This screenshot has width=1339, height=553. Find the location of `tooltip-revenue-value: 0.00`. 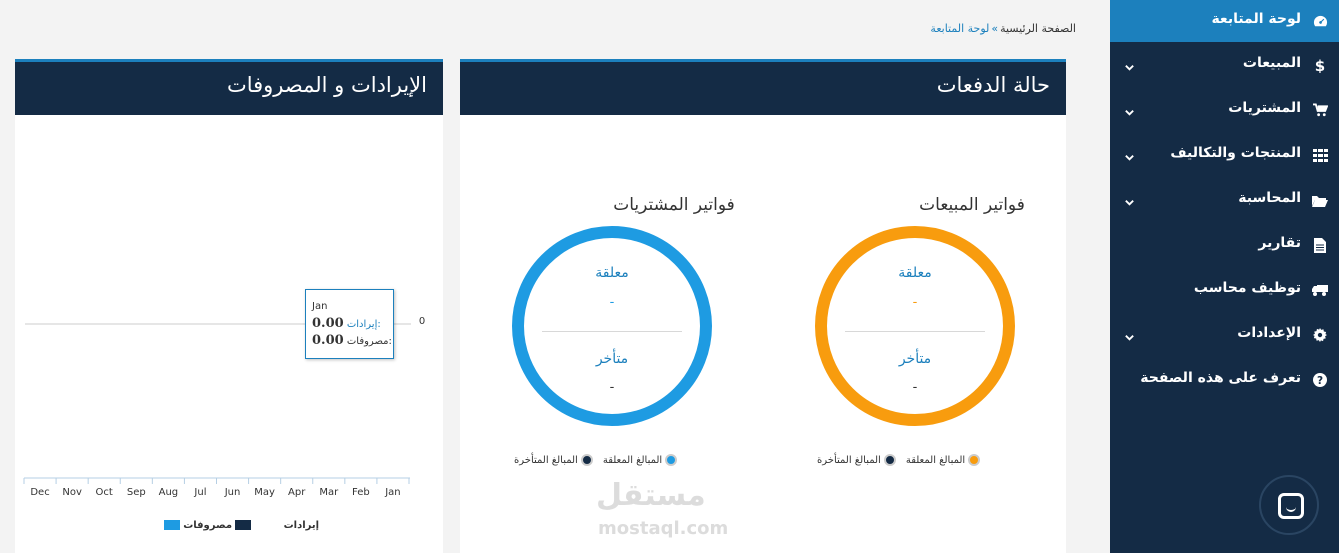

tooltip-revenue-value: 0.00 is located at coordinates (328, 323).